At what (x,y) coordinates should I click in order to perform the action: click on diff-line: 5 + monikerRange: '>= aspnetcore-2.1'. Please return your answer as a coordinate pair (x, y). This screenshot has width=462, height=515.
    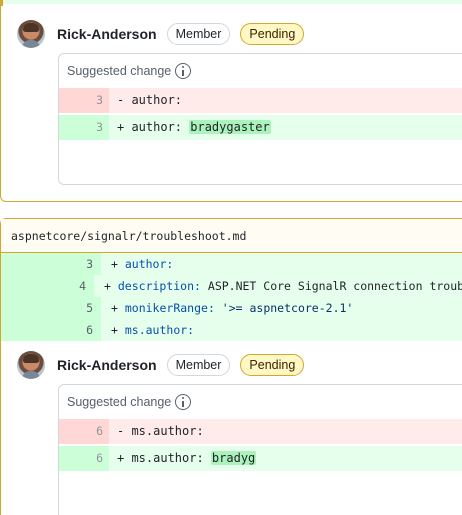
    Looking at the image, I should click on (231, 308).